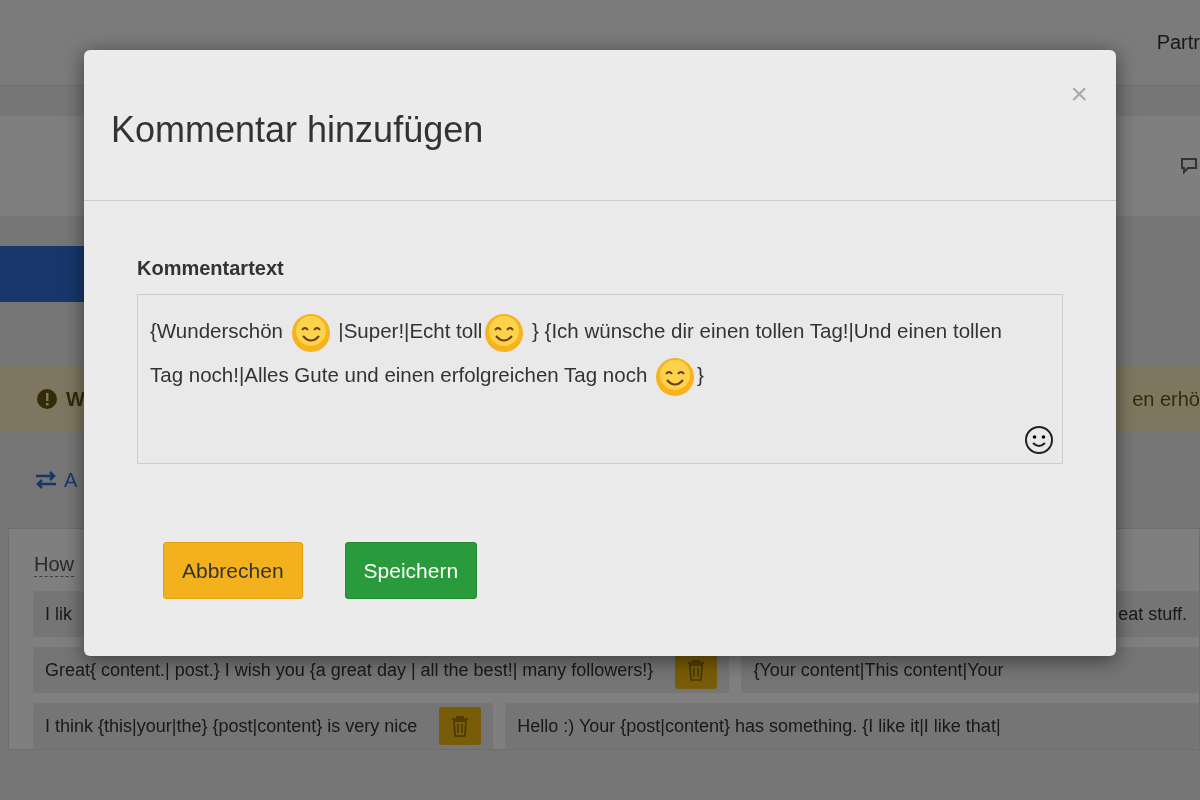  What do you see at coordinates (1152, 614) in the screenshot?
I see `comment-text: eat stuff.` at bounding box center [1152, 614].